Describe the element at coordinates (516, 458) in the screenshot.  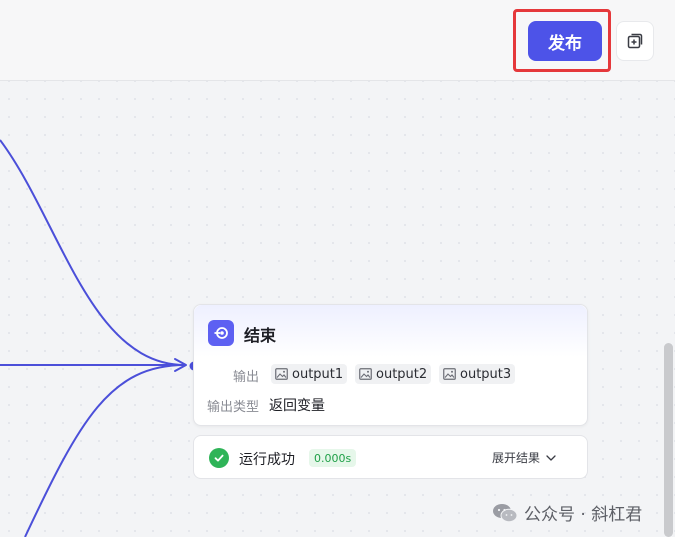
I see `expand-results-label: 展开结果` at that location.